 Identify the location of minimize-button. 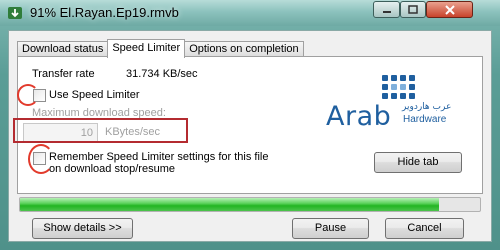
(386, 9).